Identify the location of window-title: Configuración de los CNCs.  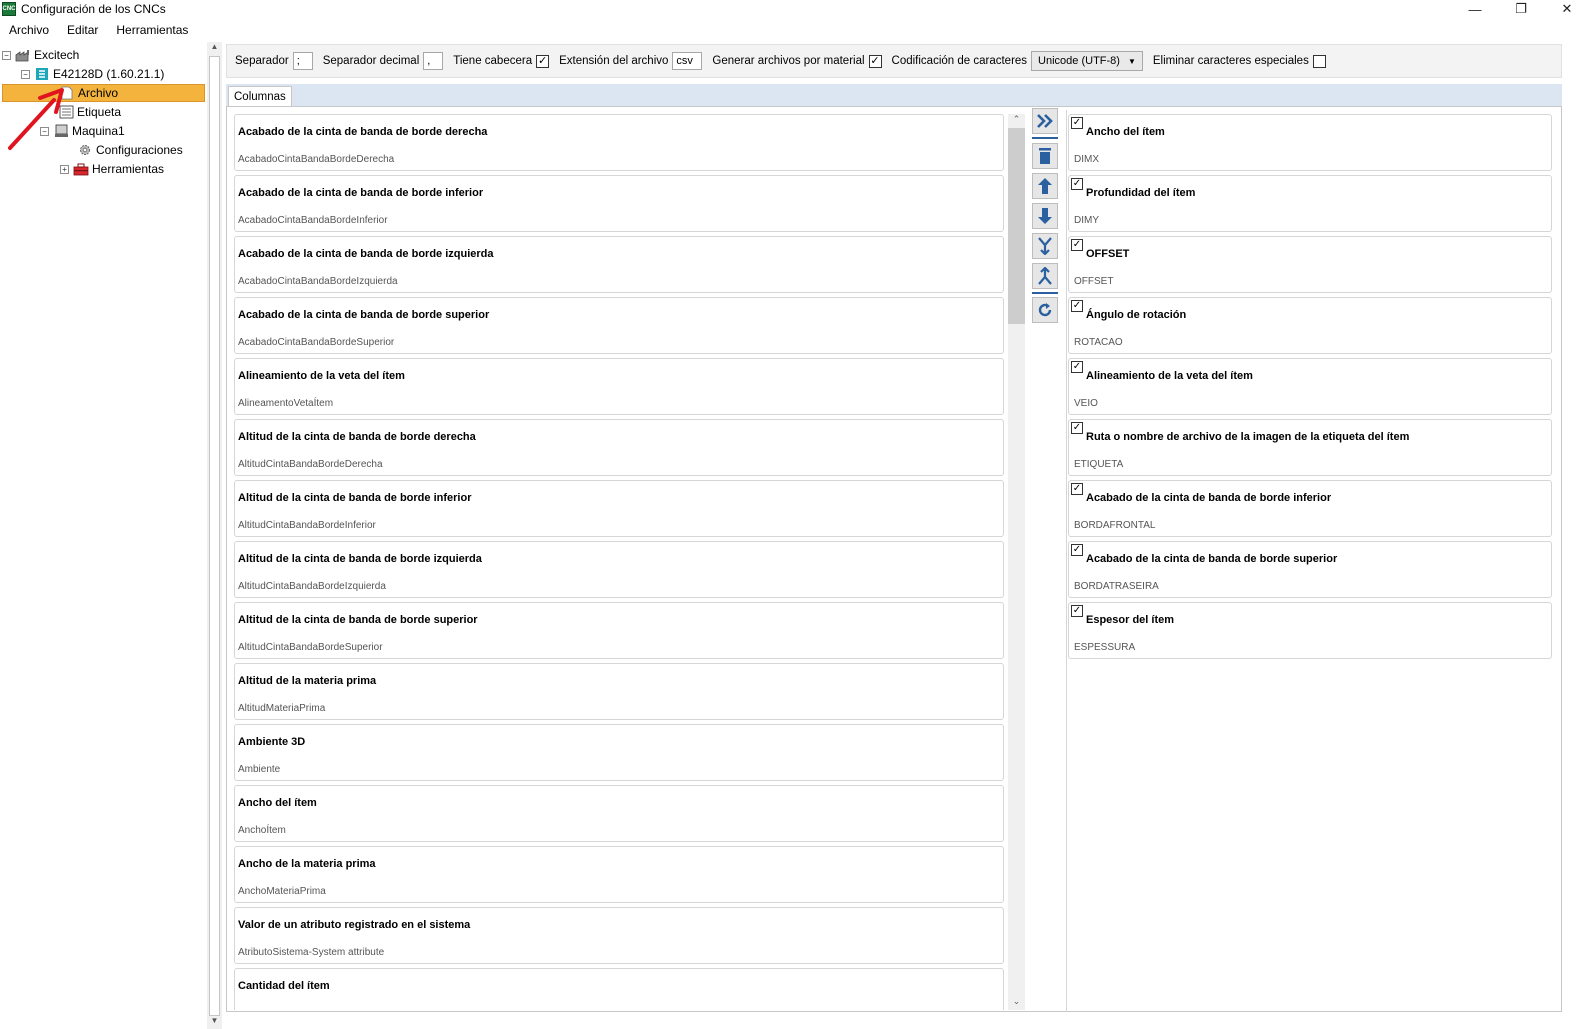
(93, 9).